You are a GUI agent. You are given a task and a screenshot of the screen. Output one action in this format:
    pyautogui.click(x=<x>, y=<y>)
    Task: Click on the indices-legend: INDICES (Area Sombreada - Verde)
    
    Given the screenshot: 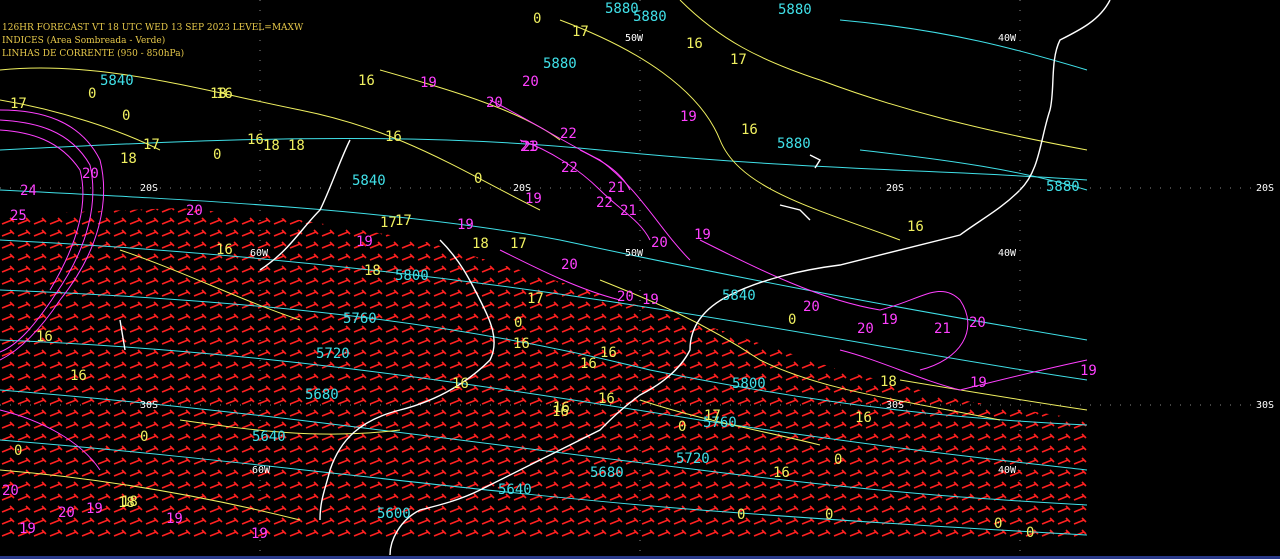 What is the action you would take?
    pyautogui.click(x=84, y=41)
    